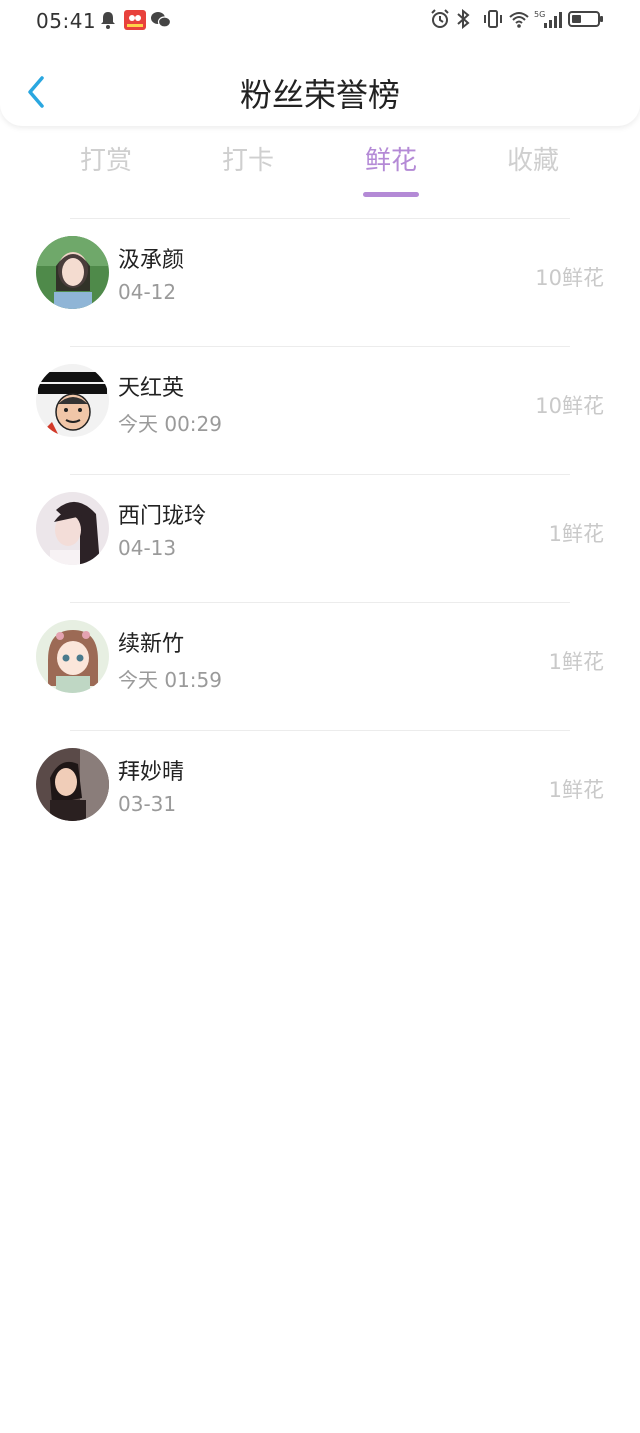 The image size is (640, 1433). Describe the element at coordinates (320, 410) in the screenshot. I see `list-item: 天红英 今天 00:29 10鲜花` at that location.